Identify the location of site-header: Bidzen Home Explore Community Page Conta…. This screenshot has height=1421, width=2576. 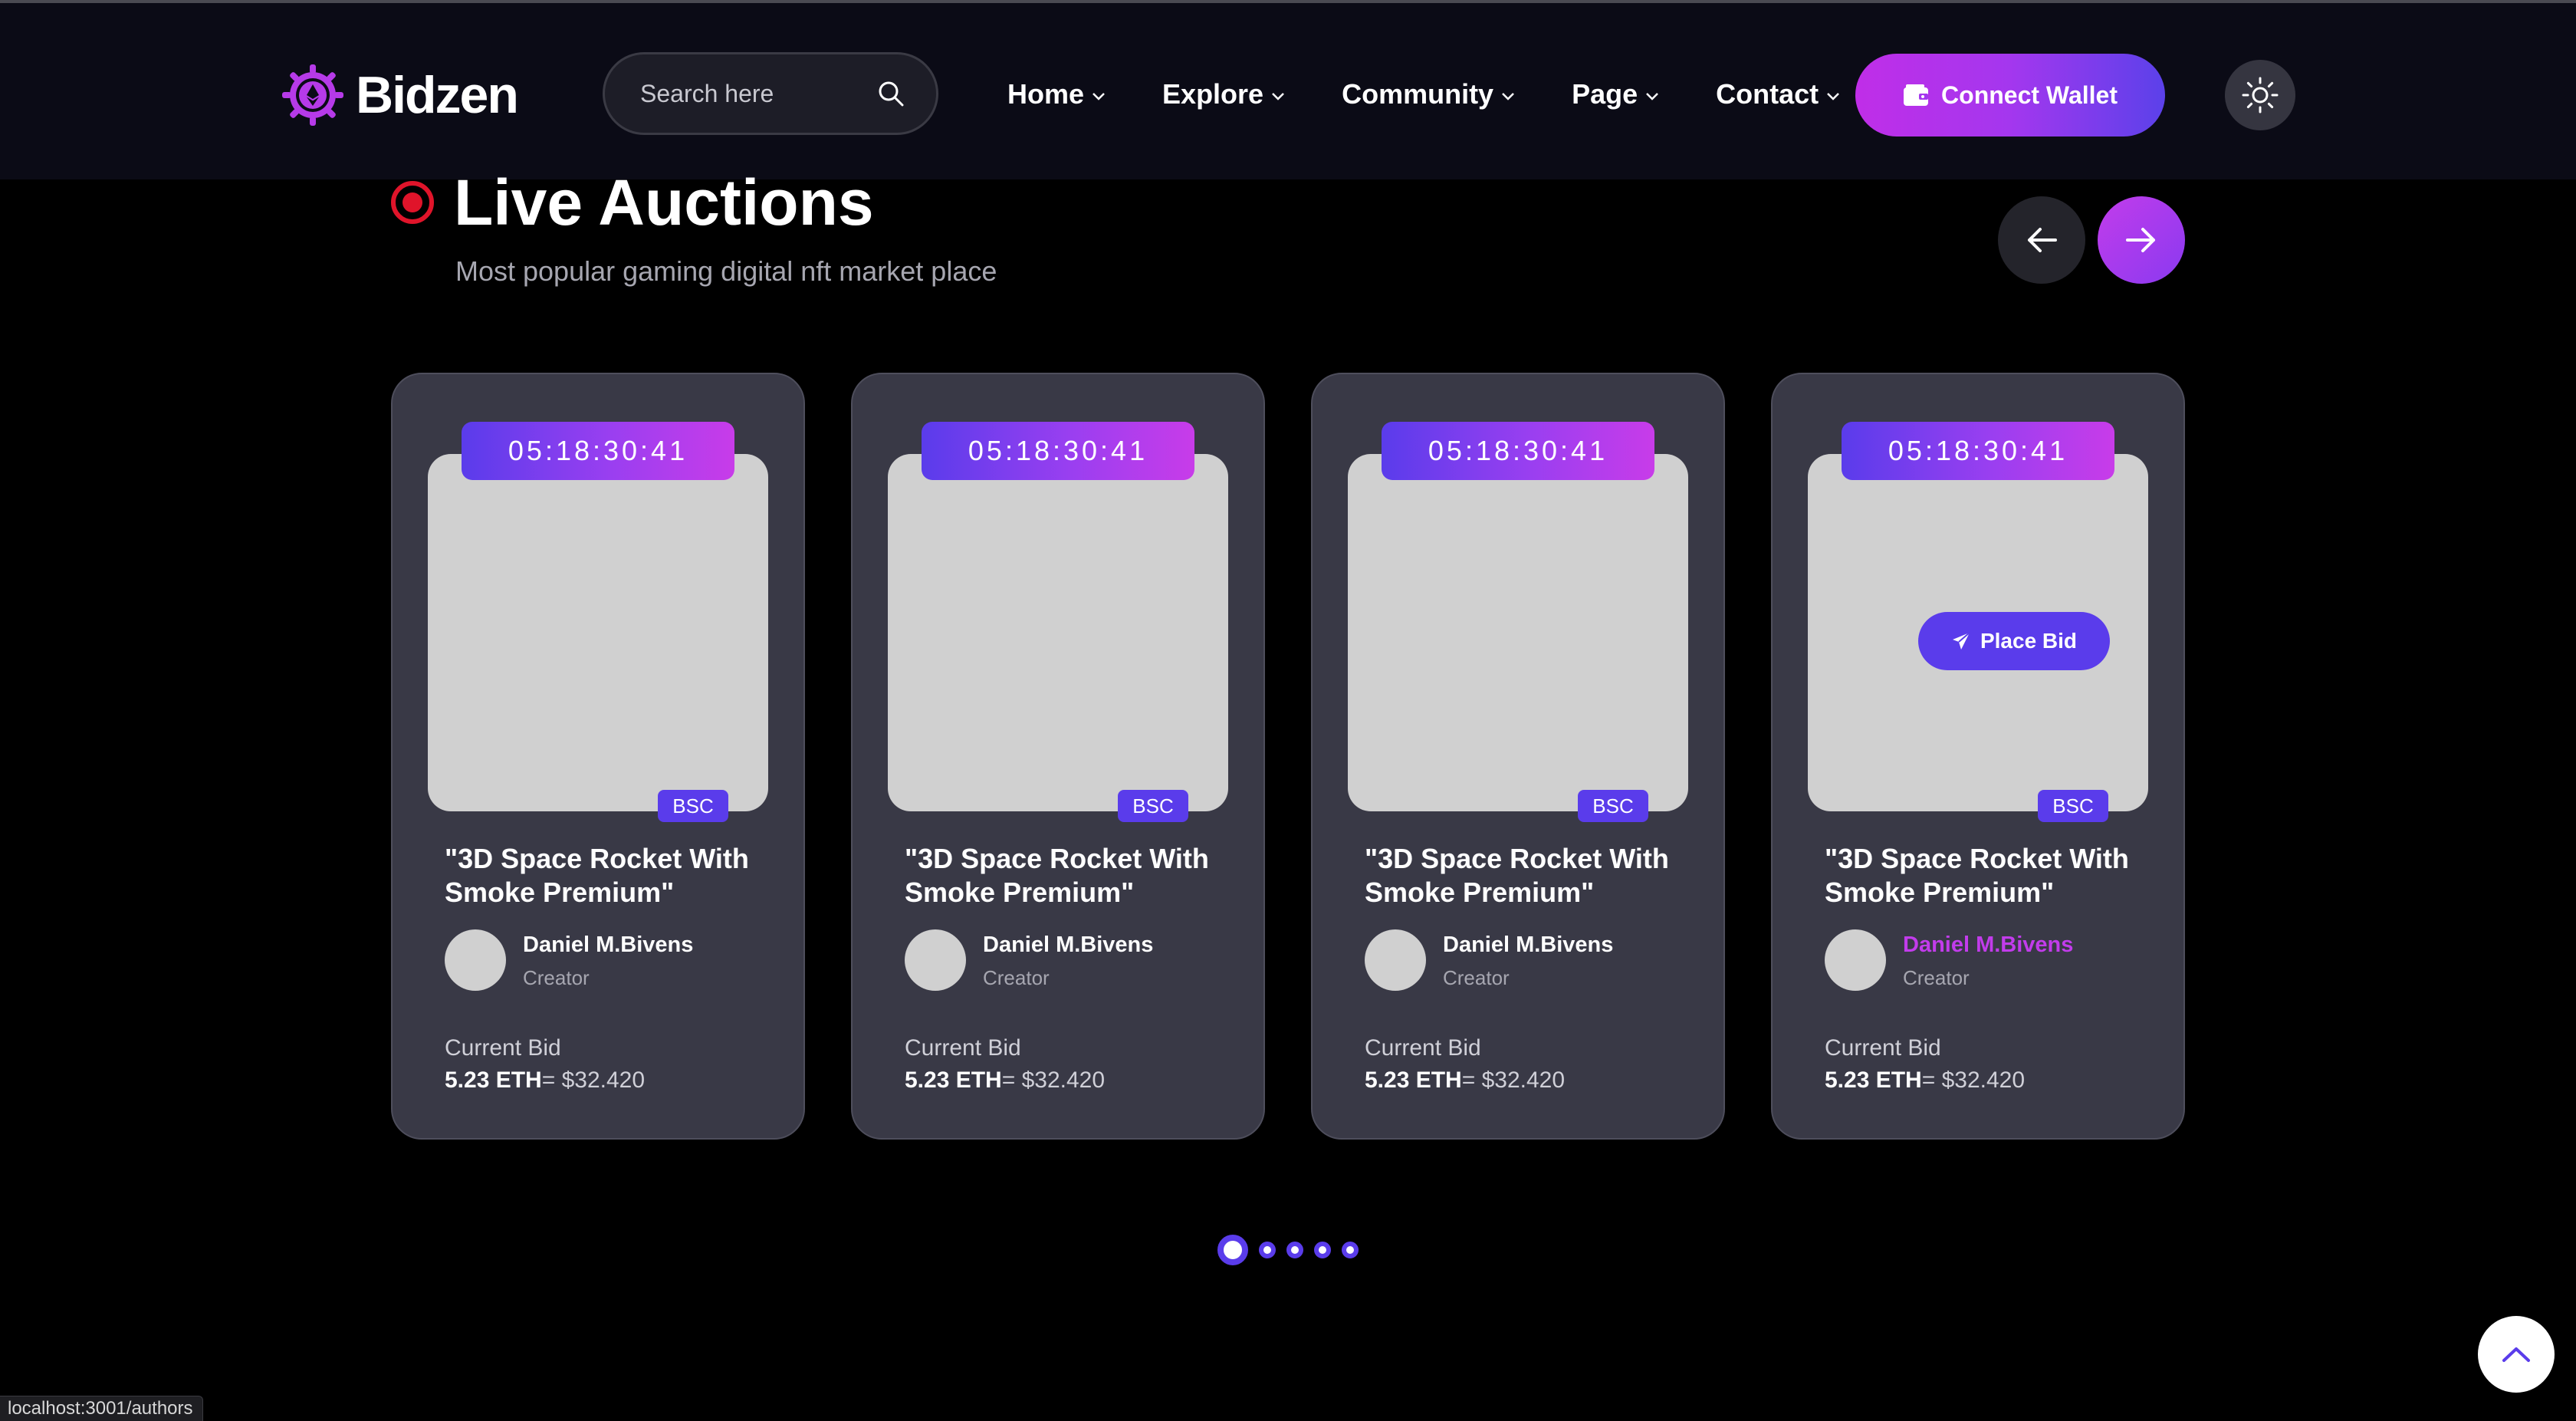
(1288, 91).